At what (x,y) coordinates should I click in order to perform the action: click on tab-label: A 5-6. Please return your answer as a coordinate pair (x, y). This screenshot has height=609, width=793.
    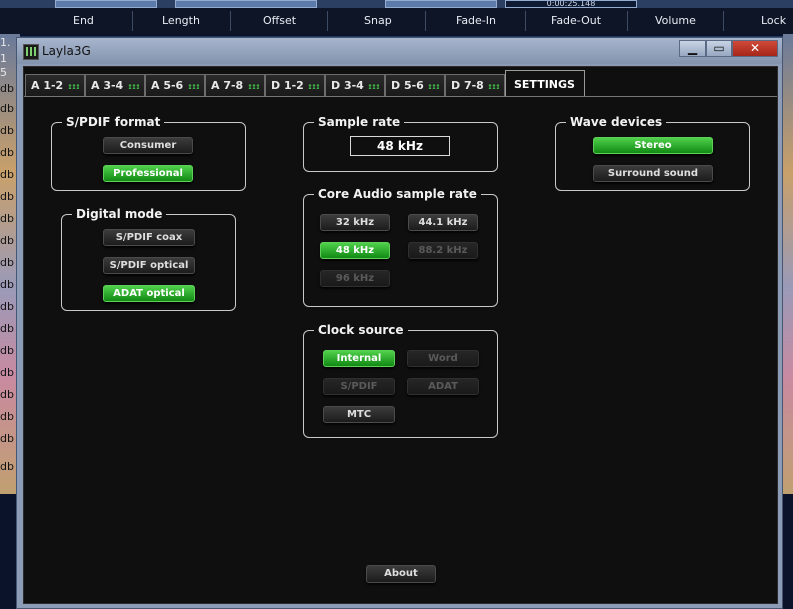
    Looking at the image, I should click on (167, 85).